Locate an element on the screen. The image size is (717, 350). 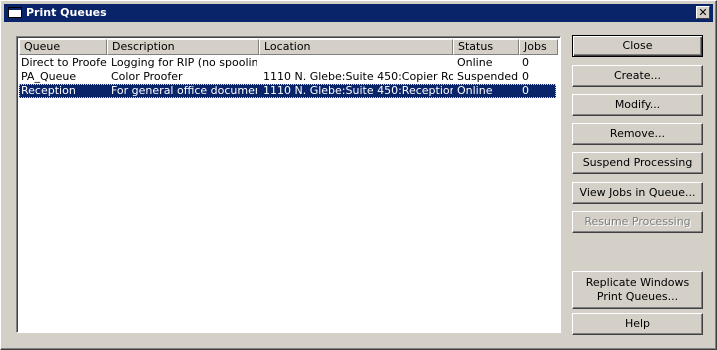
column-header-status: Status is located at coordinates (486, 47).